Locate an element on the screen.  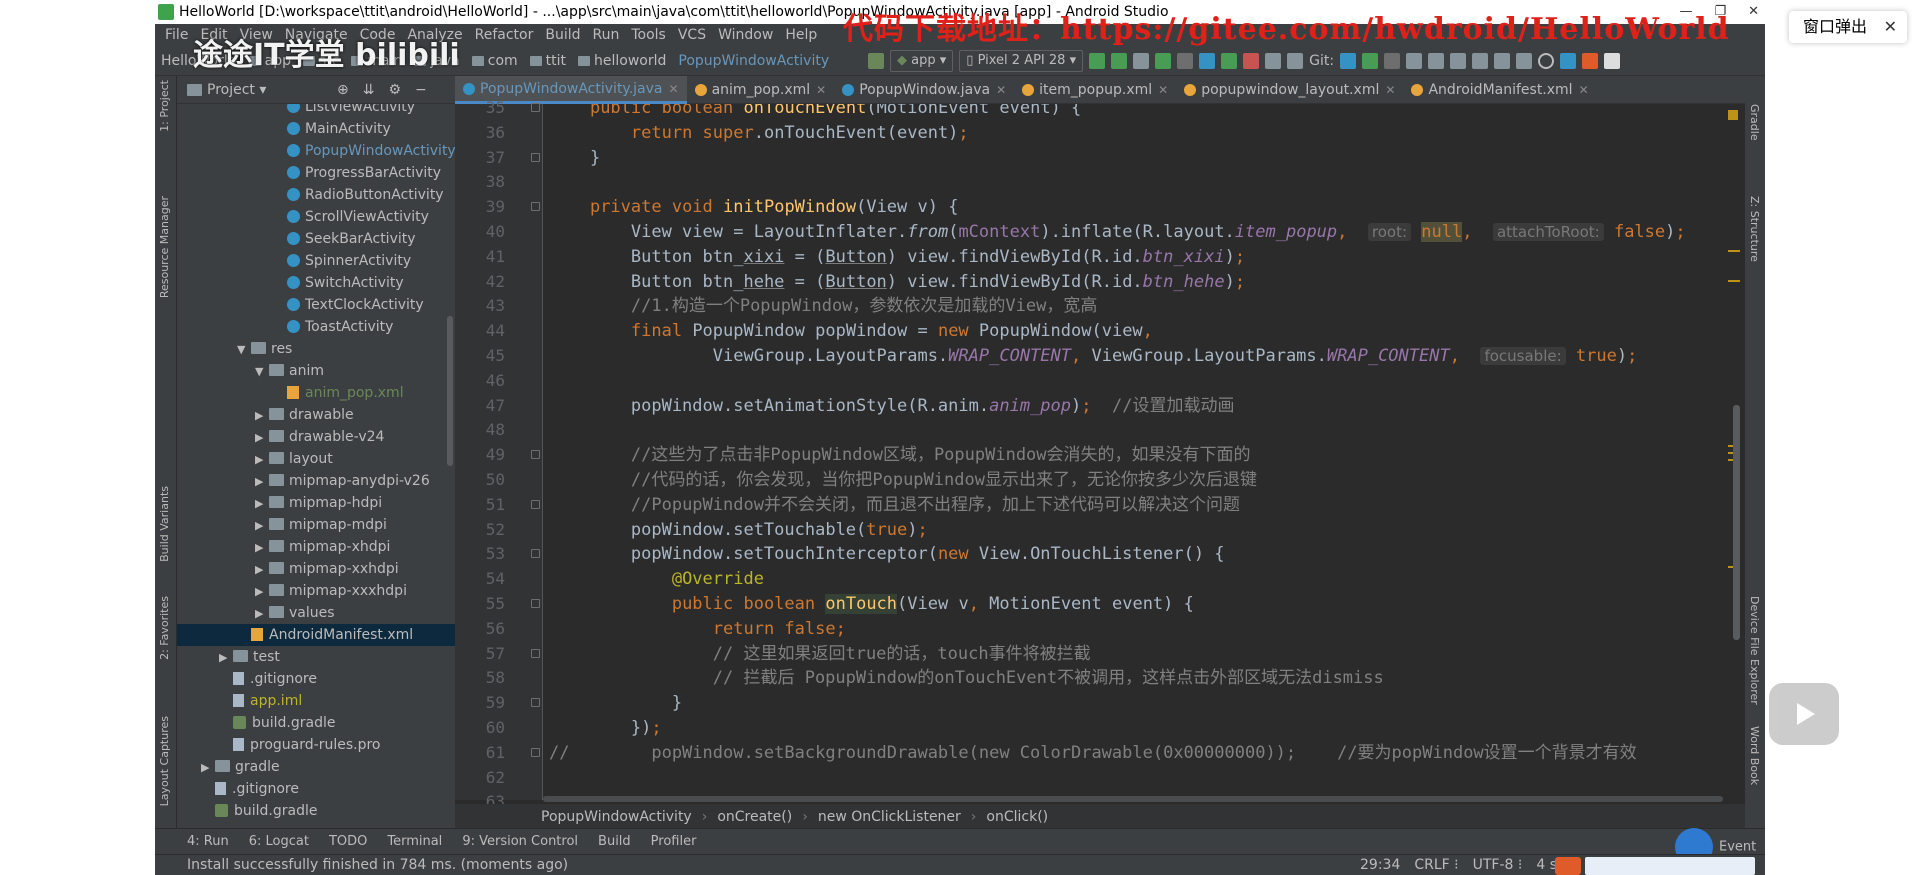
tree-file: ScrollViewActivity is located at coordinates (351, 217).